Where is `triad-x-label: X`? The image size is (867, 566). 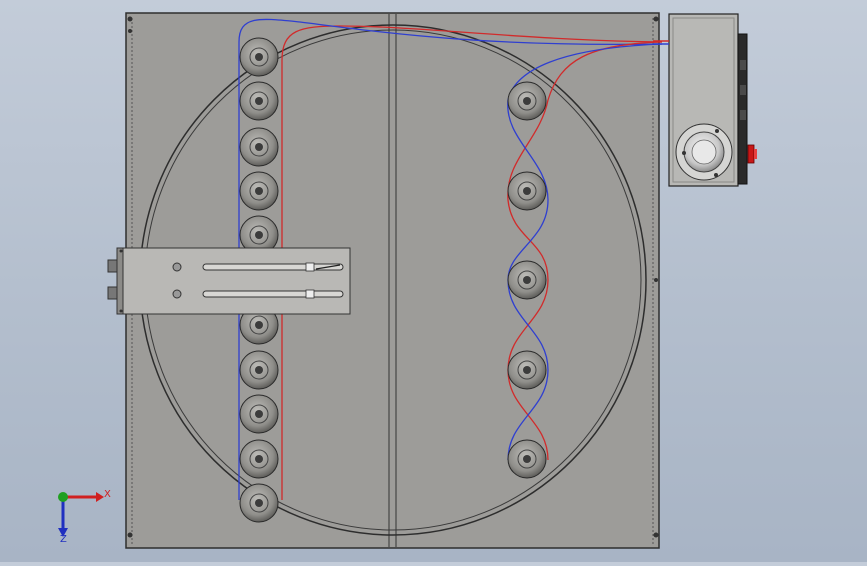 triad-x-label: X is located at coordinates (107, 494).